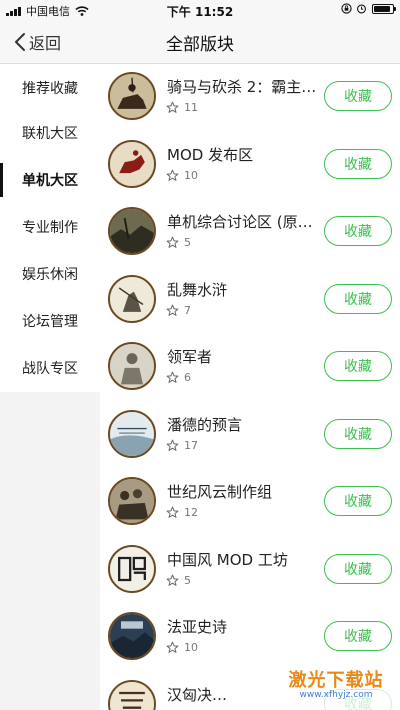  What do you see at coordinates (190, 357) in the screenshot?
I see `forum-name: 领军者` at bounding box center [190, 357].